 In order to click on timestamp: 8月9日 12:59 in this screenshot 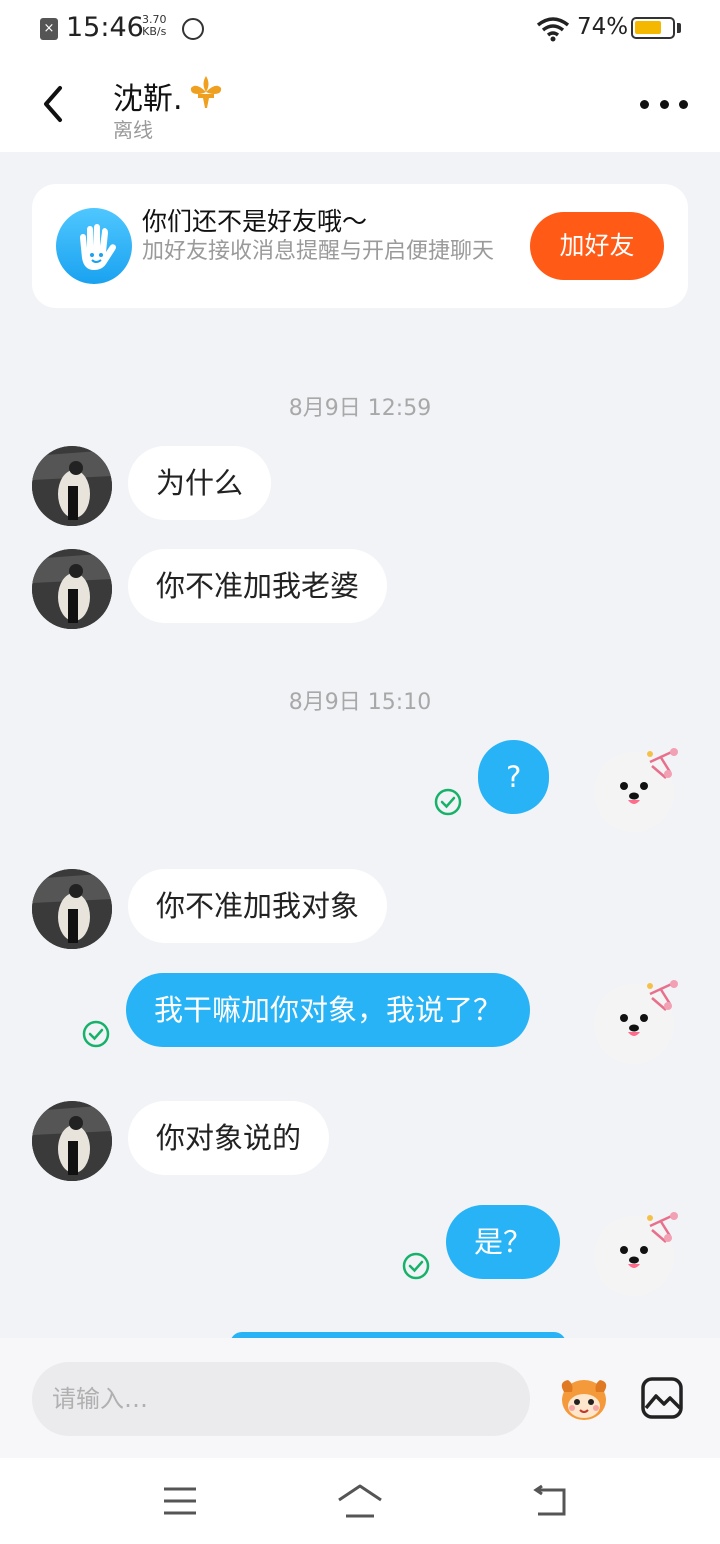, I will do `click(360, 408)`.